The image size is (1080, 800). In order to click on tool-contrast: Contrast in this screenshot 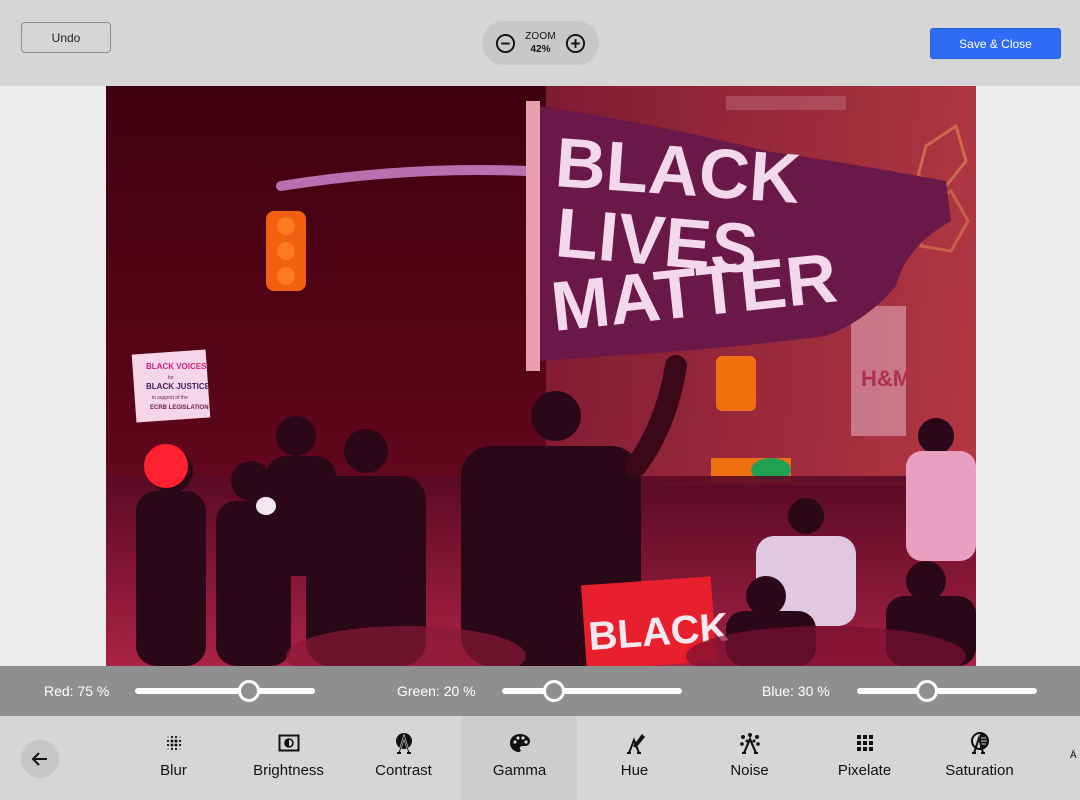, I will do `click(403, 758)`.